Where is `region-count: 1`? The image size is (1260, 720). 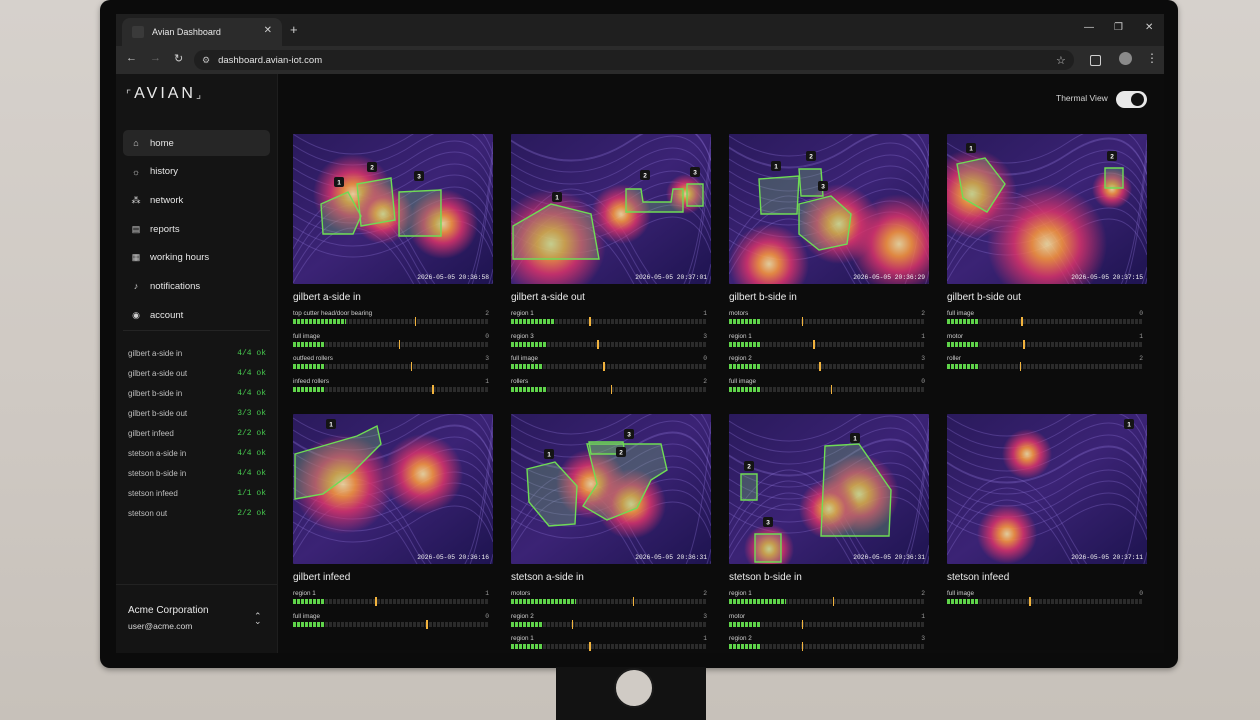 region-count: 1 is located at coordinates (705, 313).